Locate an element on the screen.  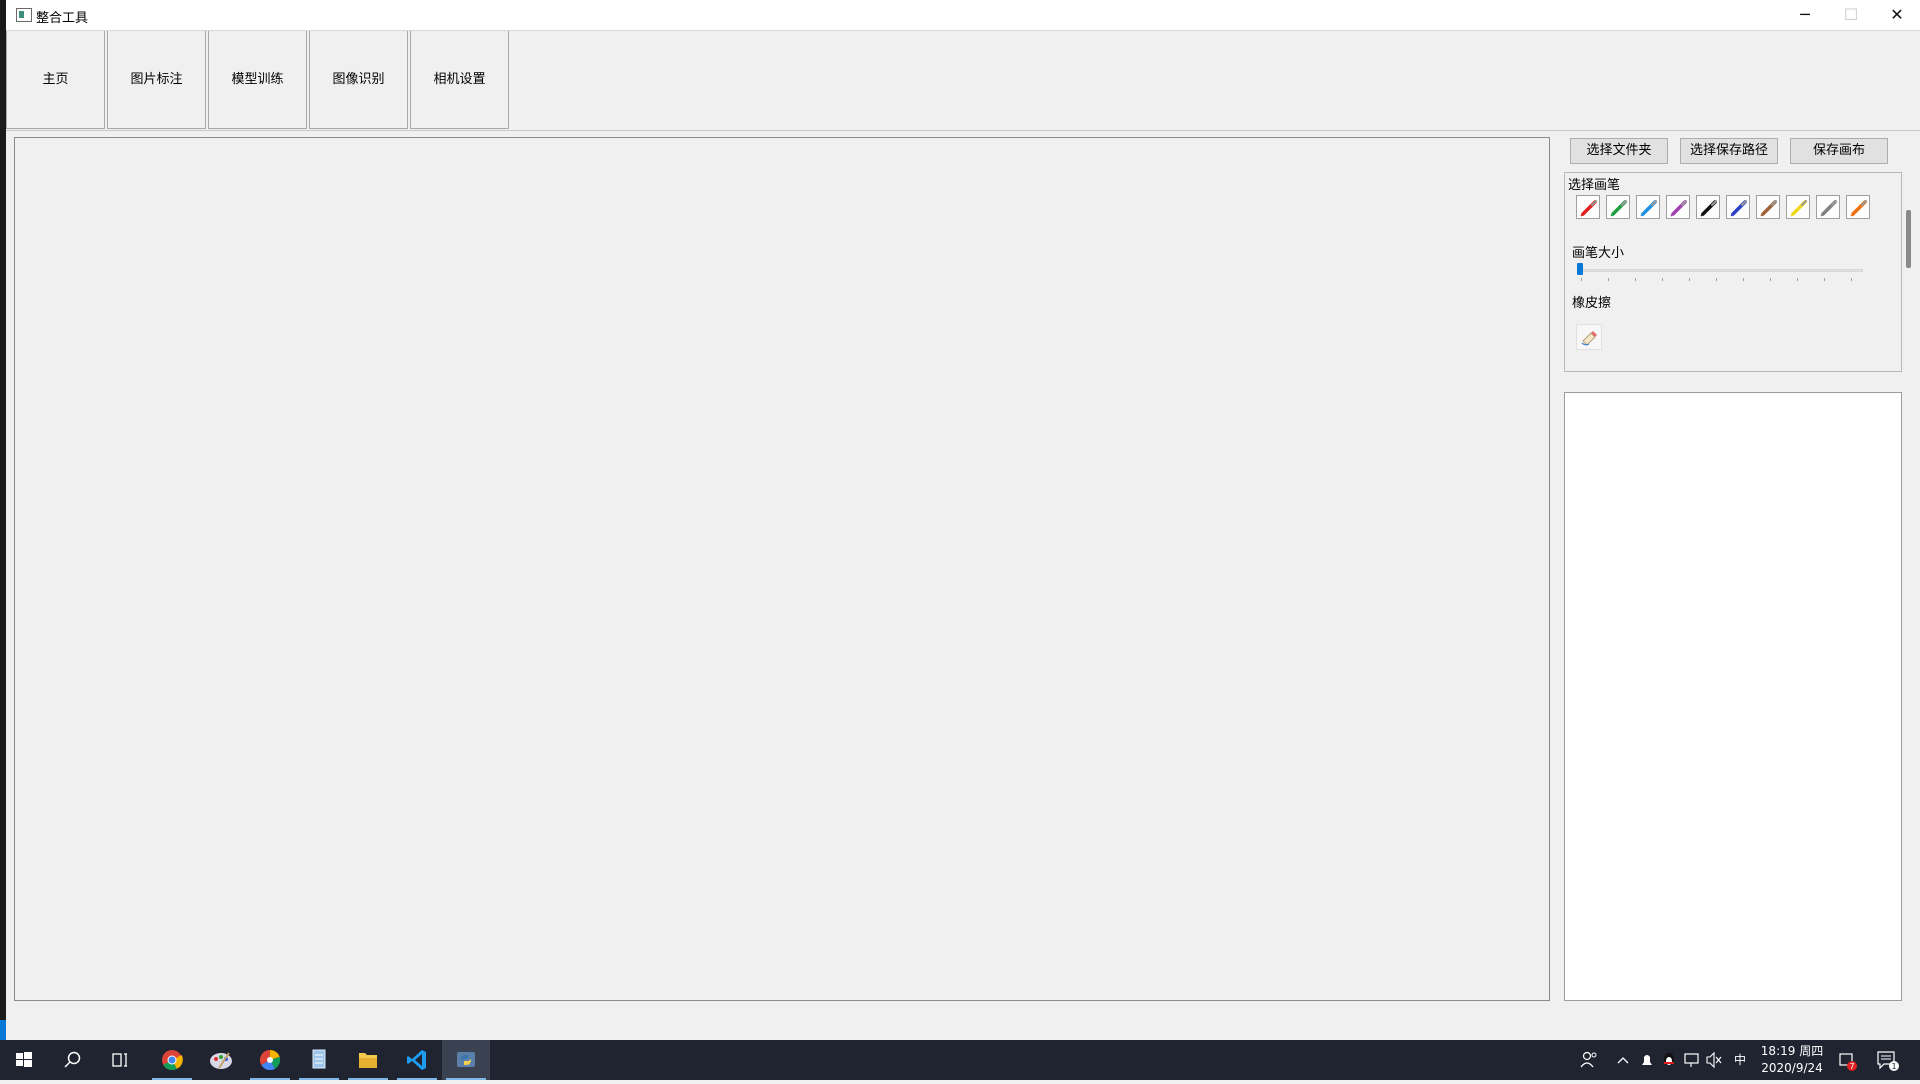
clock-date: 2020/9/24 is located at coordinates (1792, 1068).